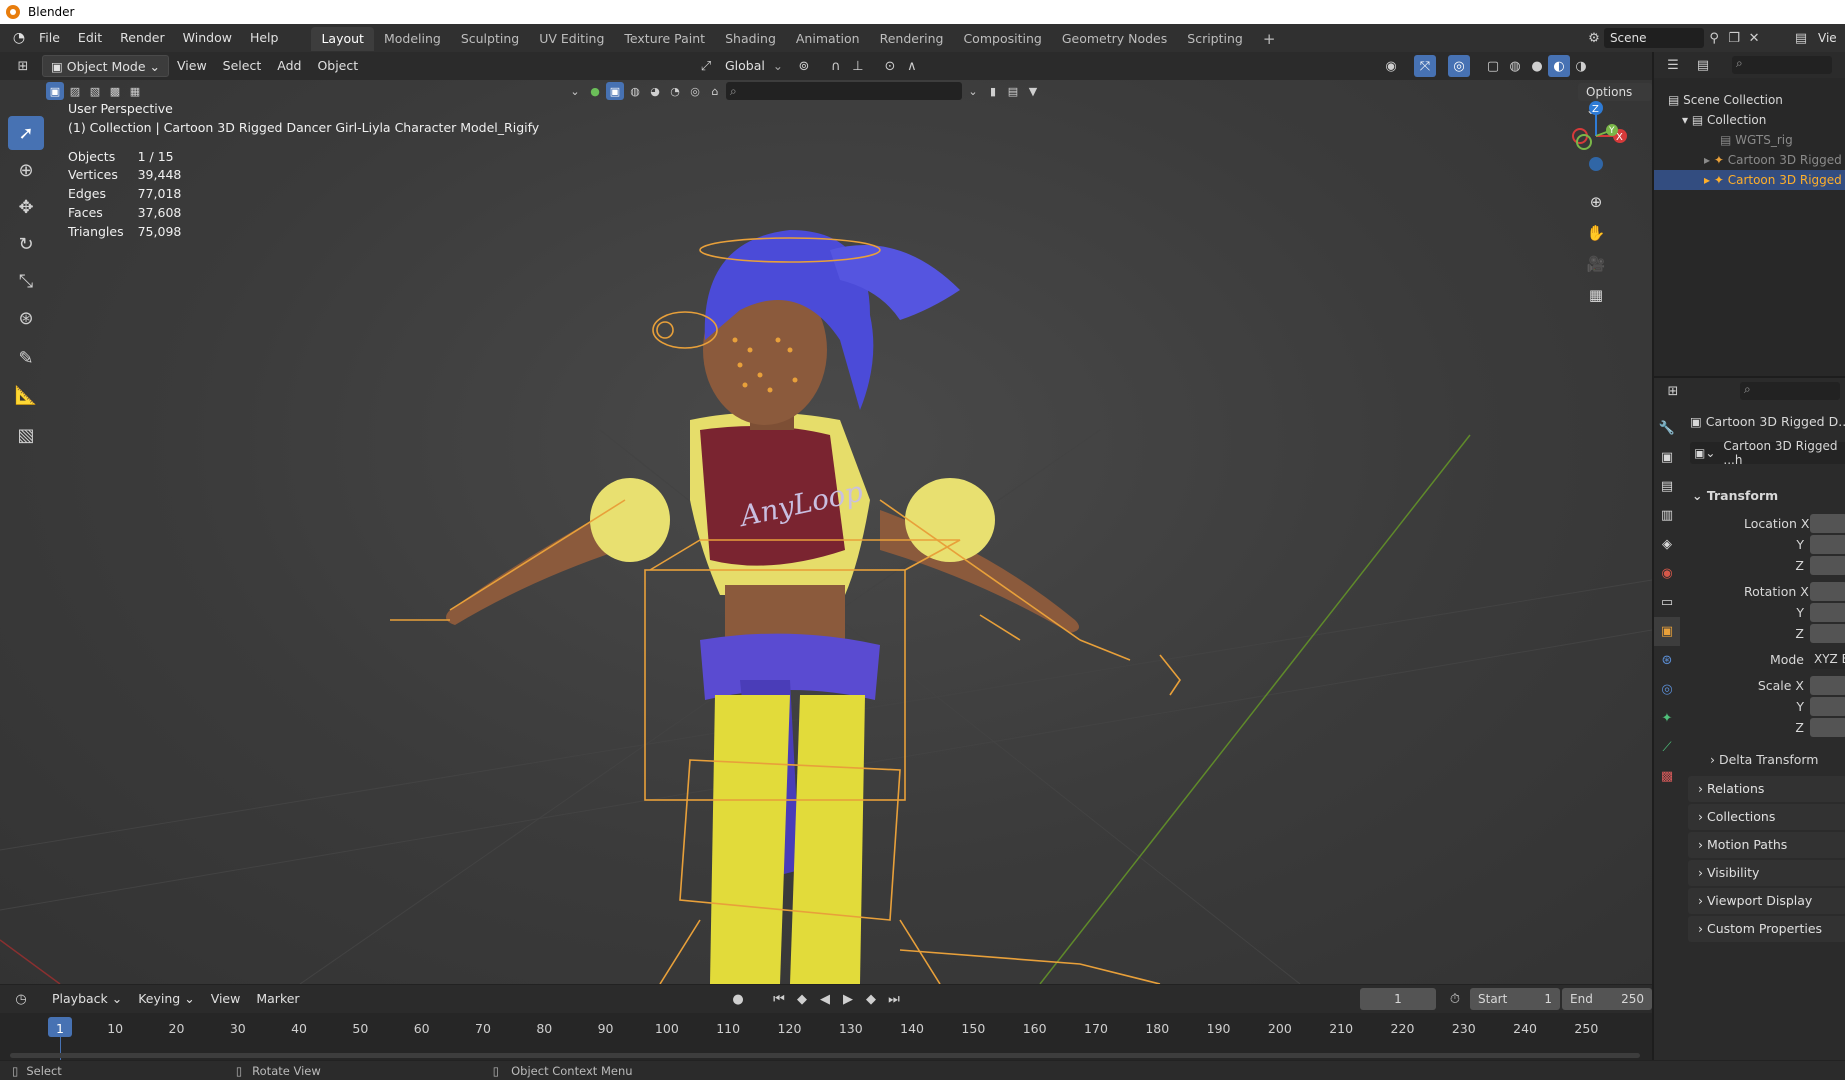 The image size is (1845, 1080). What do you see at coordinates (1594, 38) in the screenshot?
I see `scene-selector-icon: ⚙` at bounding box center [1594, 38].